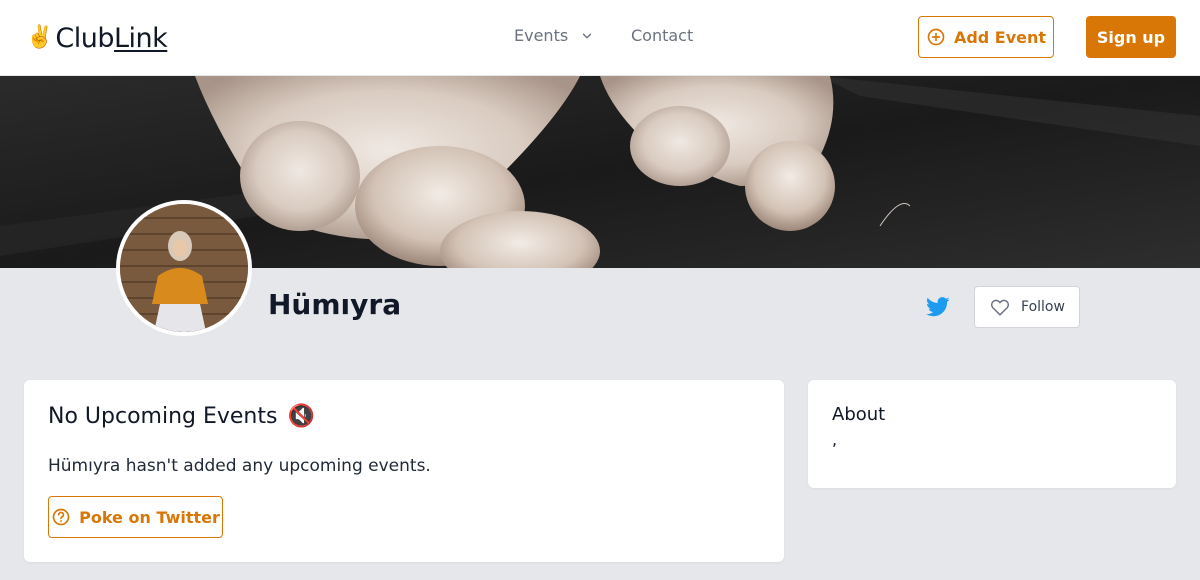 This screenshot has height=580, width=1200. Describe the element at coordinates (662, 35) in the screenshot. I see `nav-contact-link: Contact` at that location.